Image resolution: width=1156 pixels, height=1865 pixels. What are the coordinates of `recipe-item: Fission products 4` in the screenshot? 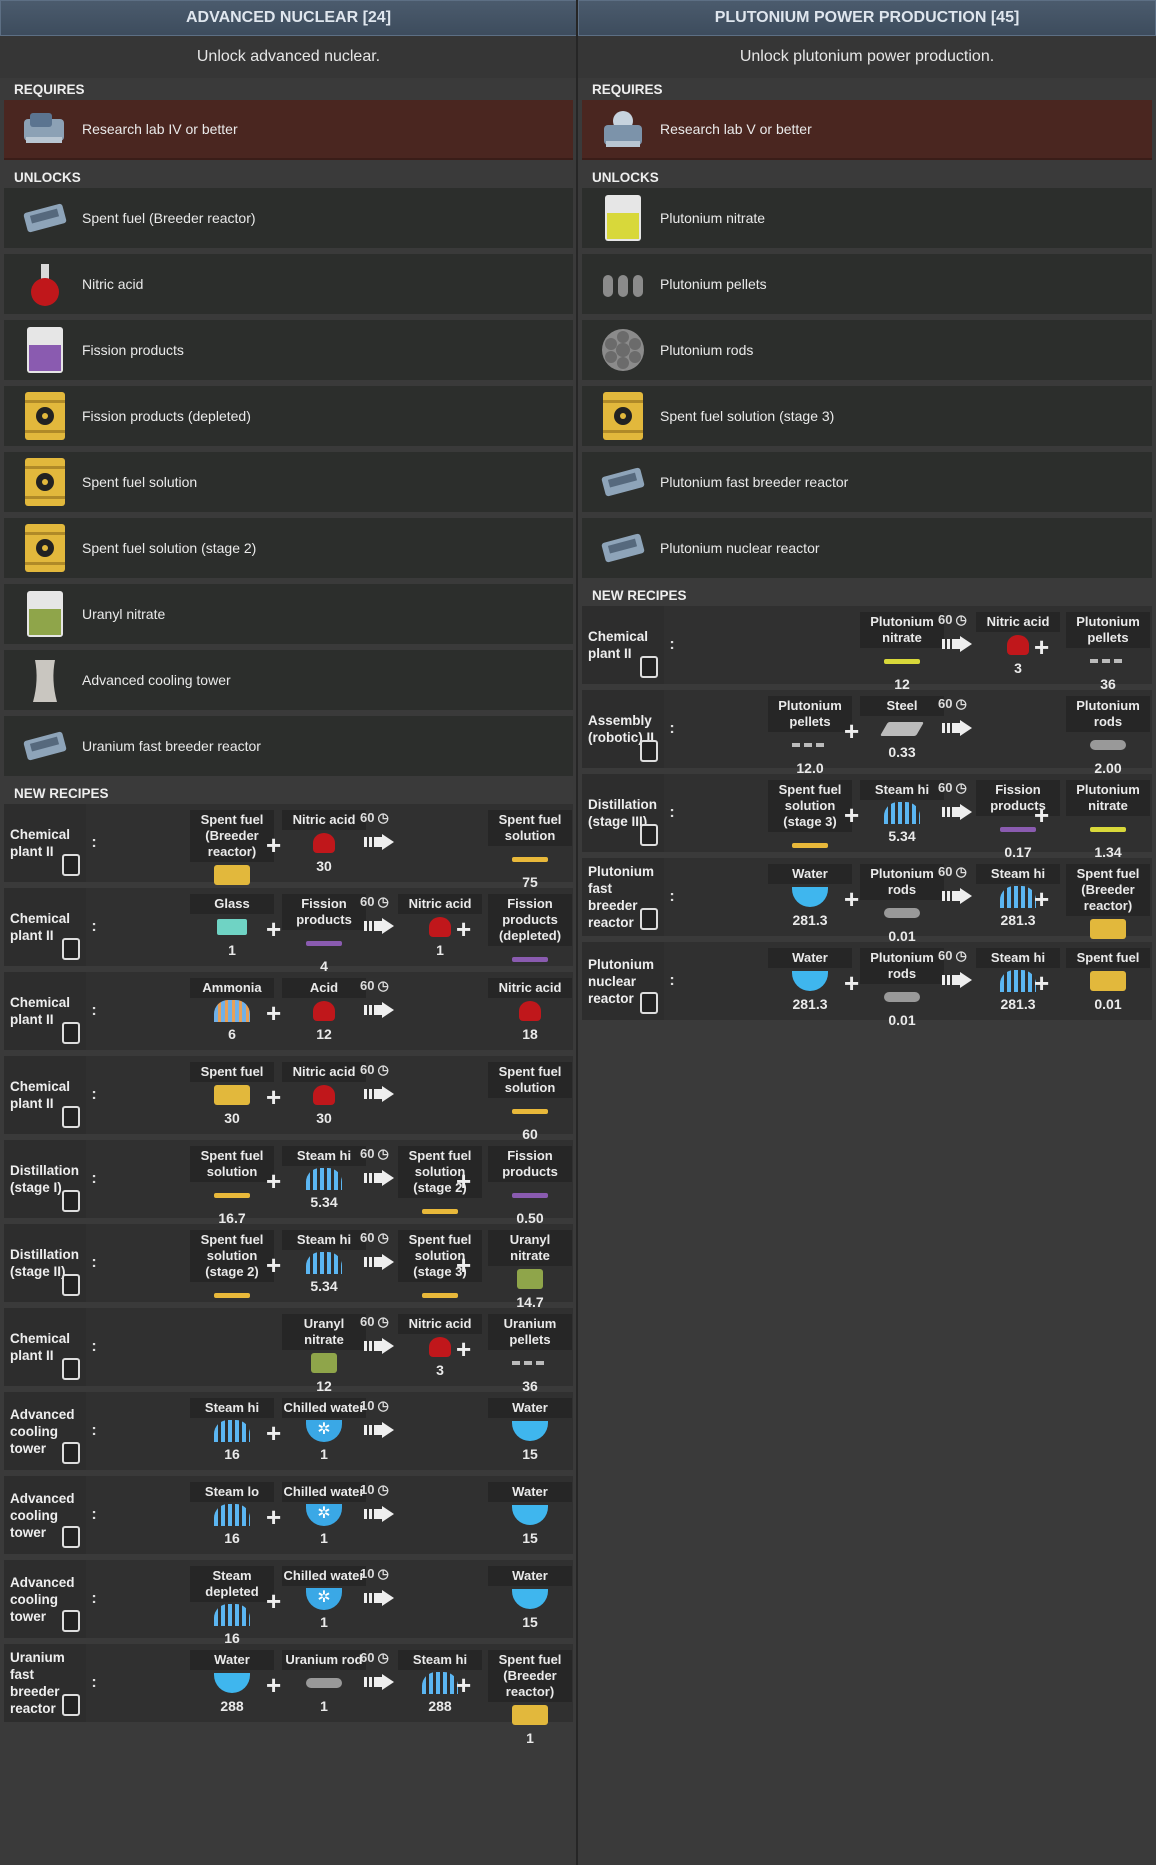 It's located at (324, 934).